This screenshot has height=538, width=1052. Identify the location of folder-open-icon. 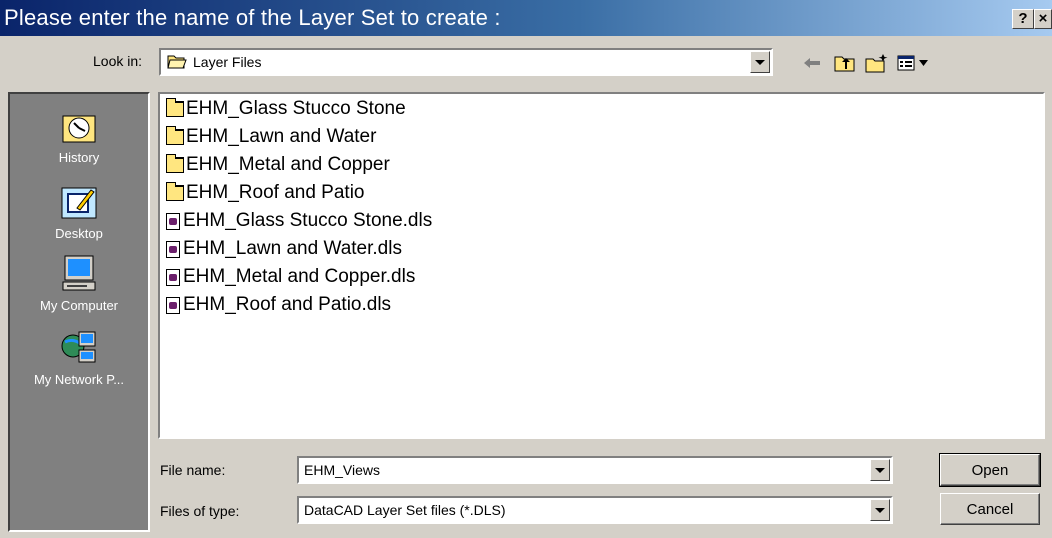
(177, 62).